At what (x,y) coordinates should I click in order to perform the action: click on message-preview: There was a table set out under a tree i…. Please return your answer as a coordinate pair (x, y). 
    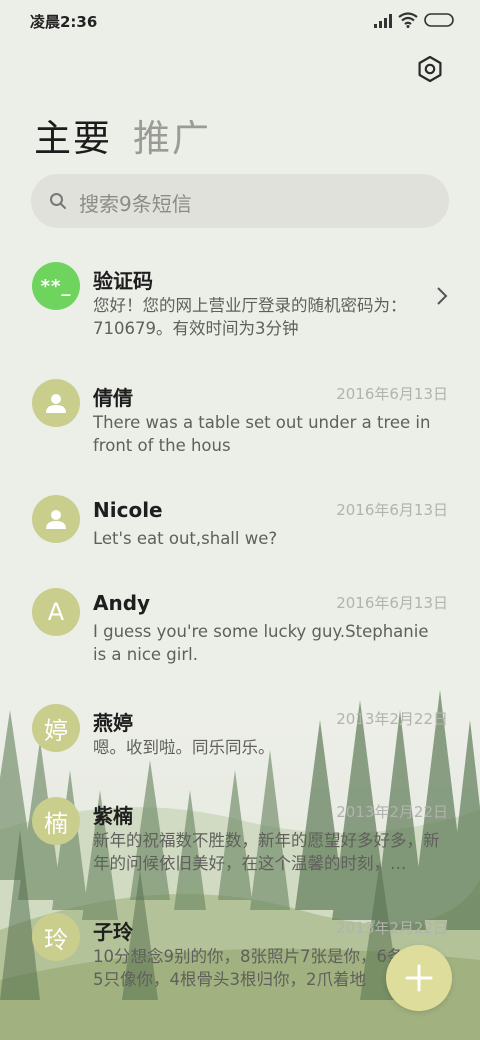
    Looking at the image, I should click on (262, 434).